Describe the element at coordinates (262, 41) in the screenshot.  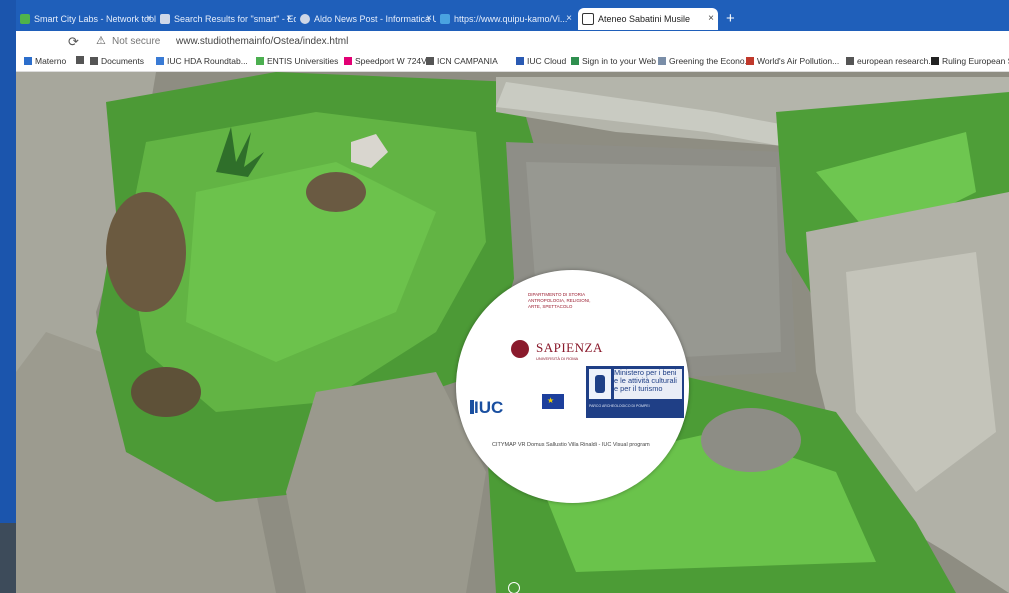
I see `url-input: www.studiothemainfo/Ostea/index.html` at that location.